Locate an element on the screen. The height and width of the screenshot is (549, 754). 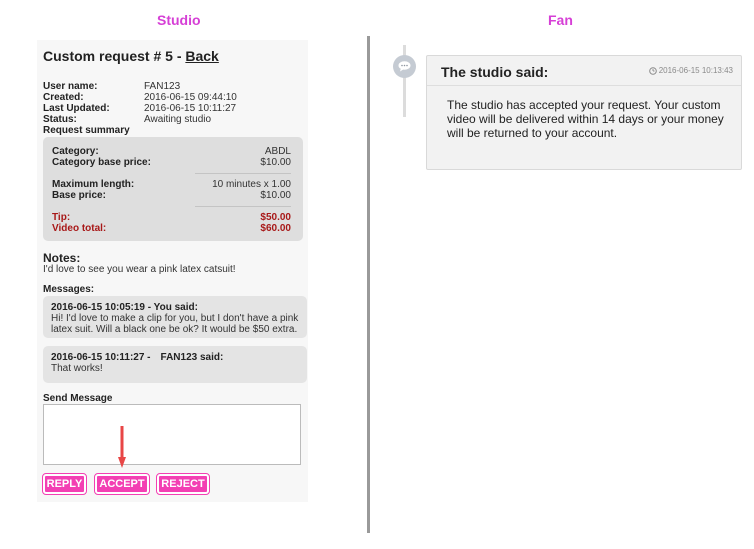
card-timestamp: 2016-06-15 10:13:43 is located at coordinates (690, 70).